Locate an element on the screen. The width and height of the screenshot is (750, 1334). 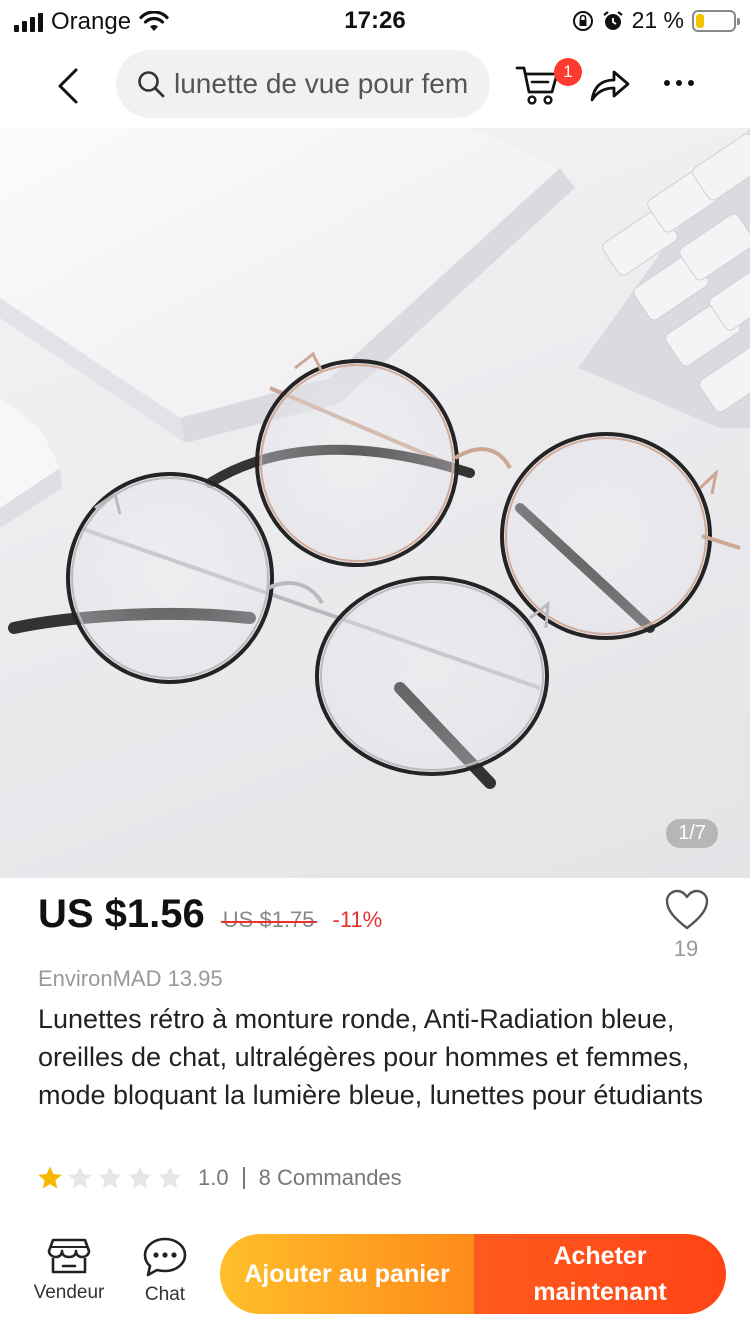
vendor-label: Vendeur is located at coordinates (69, 1292).